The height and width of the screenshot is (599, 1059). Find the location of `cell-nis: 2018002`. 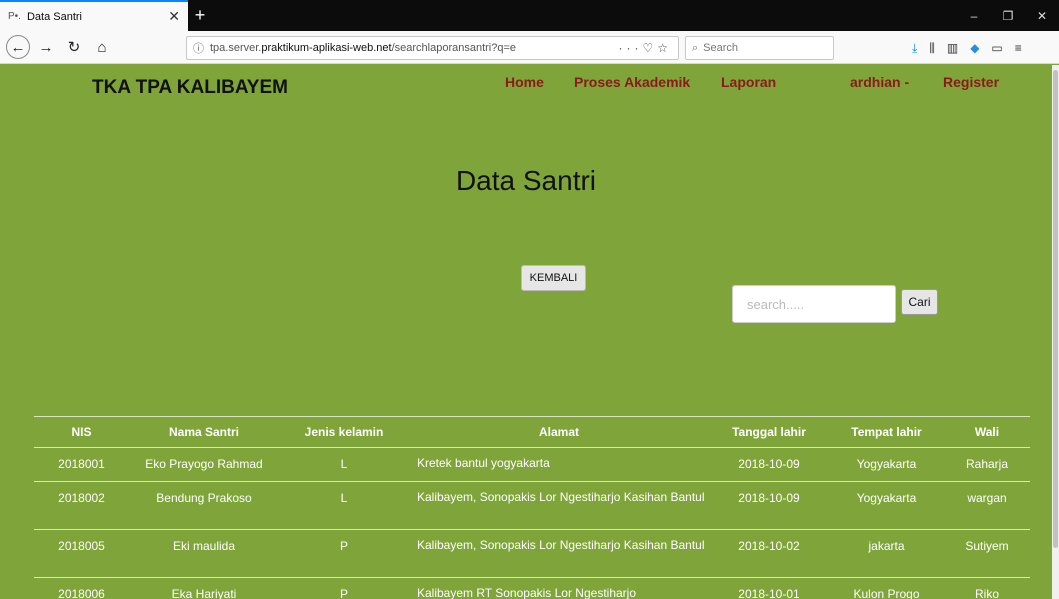

cell-nis: 2018002 is located at coordinates (81, 505).